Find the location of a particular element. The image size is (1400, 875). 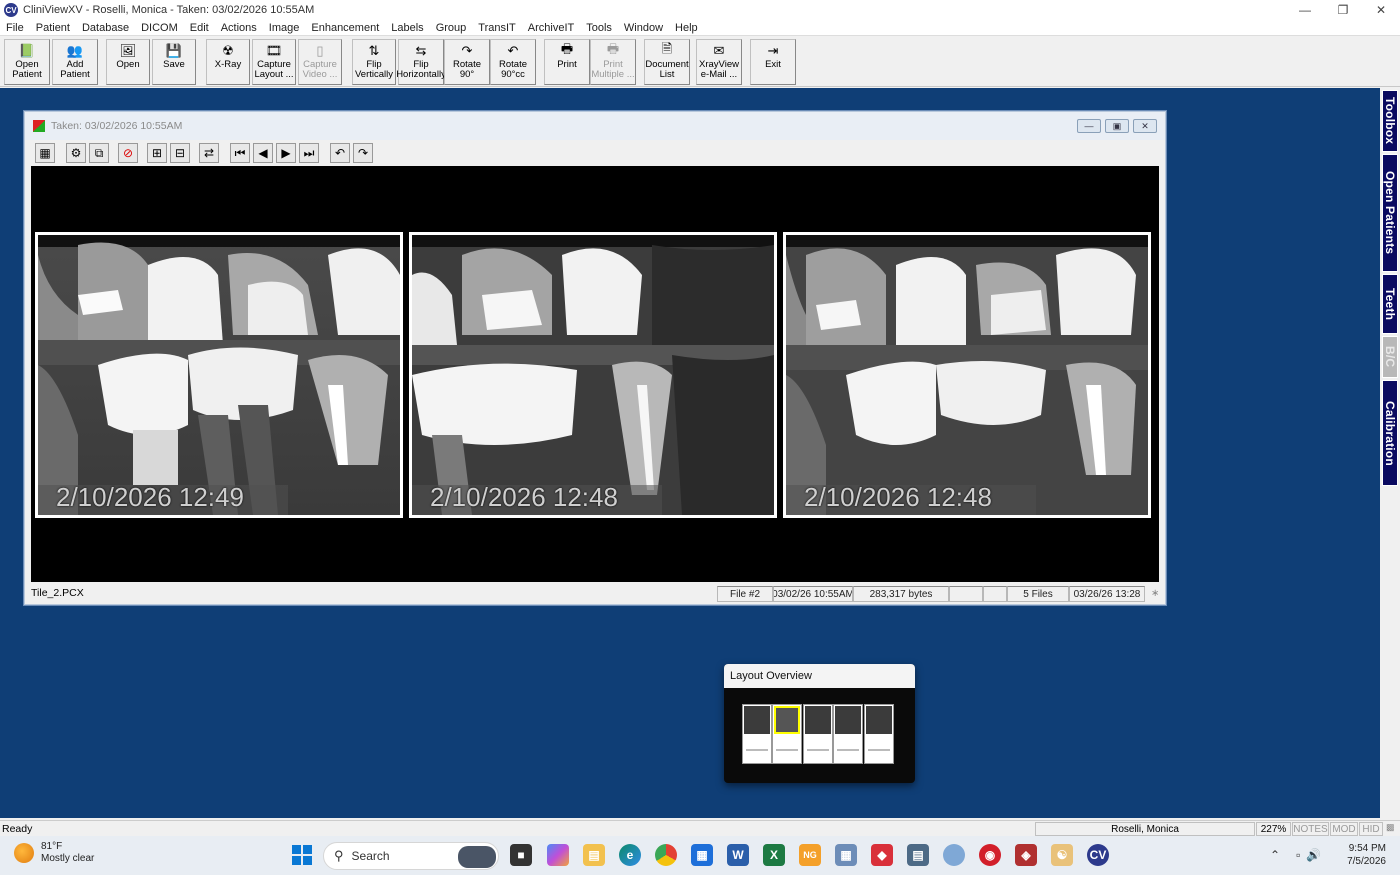

xray-image-1: 2/10/2026 12:49 is located at coordinates (219, 375).